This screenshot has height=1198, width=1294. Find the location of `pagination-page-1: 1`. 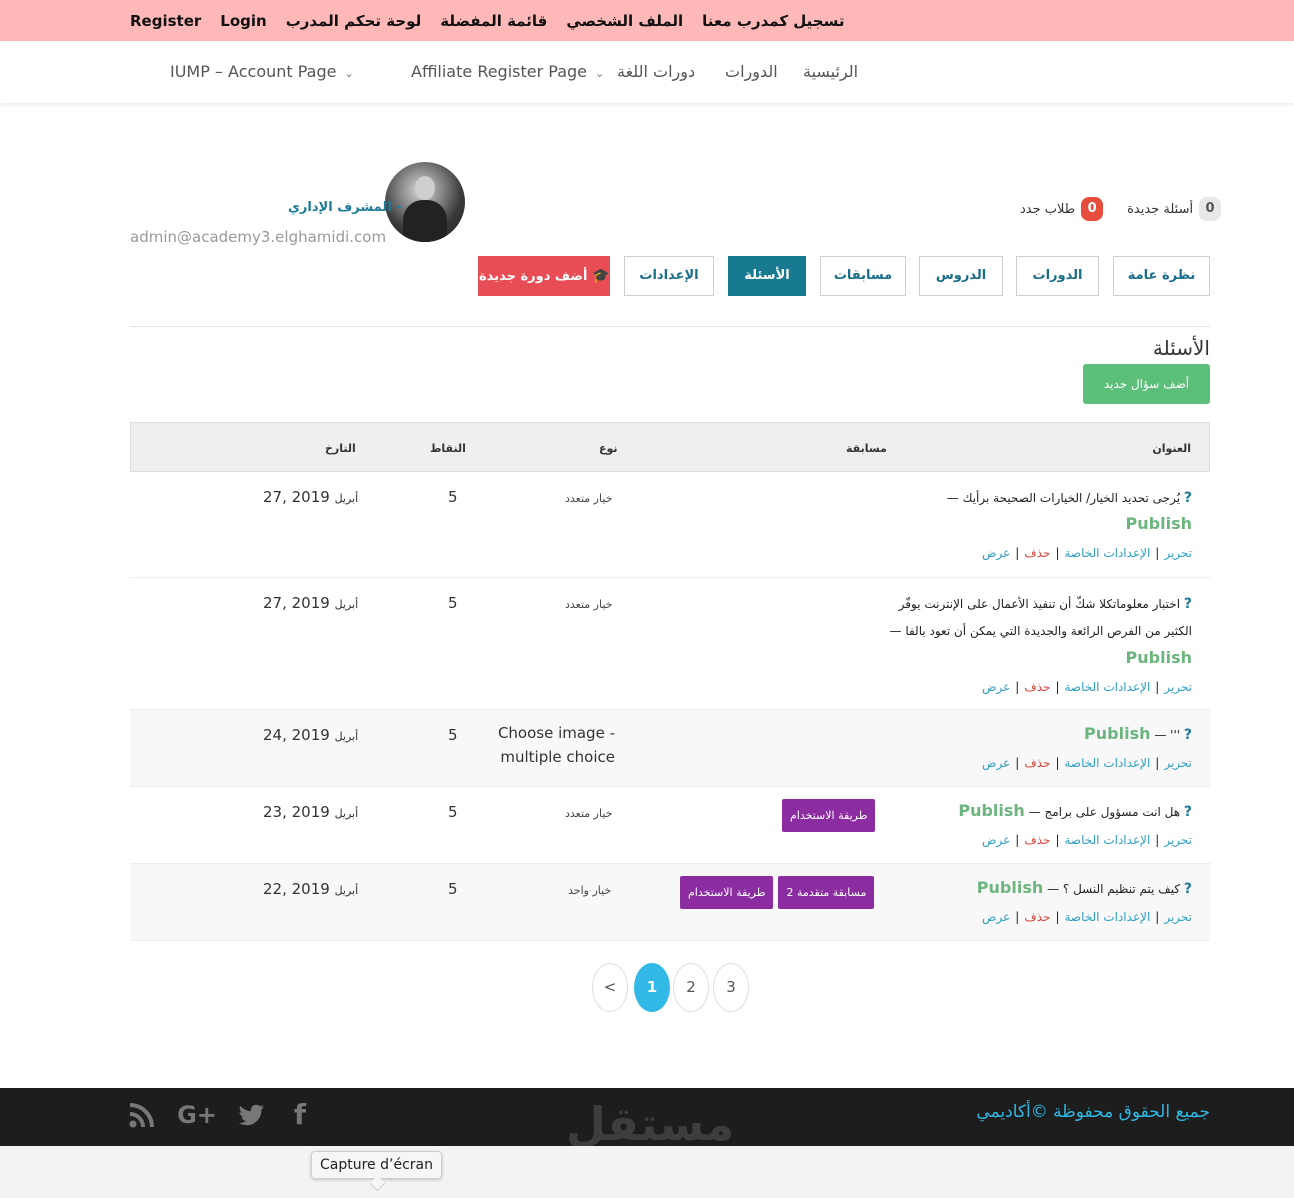

pagination-page-1: 1 is located at coordinates (652, 987).